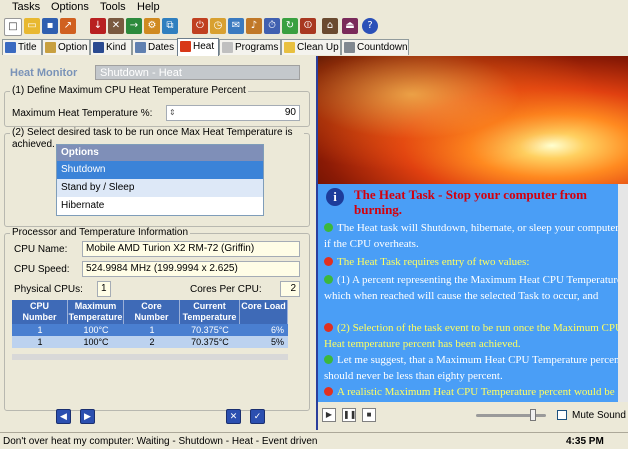 The width and height of the screenshot is (628, 449). I want to click on mute-checkbox, so click(562, 415).